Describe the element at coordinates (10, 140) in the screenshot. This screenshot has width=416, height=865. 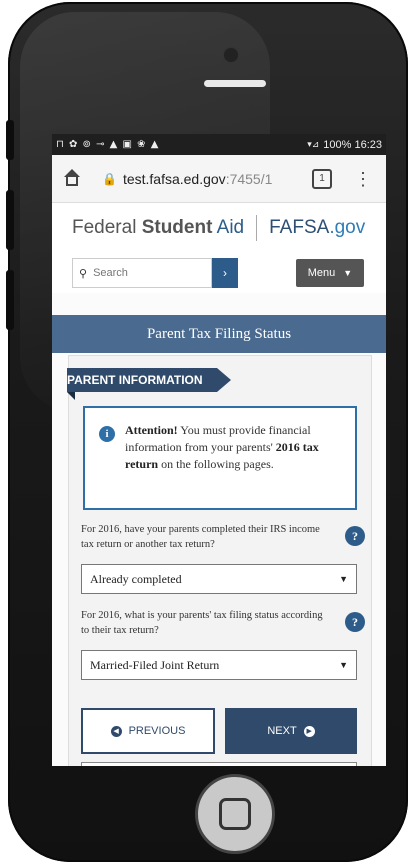
I see `mute-switch` at that location.